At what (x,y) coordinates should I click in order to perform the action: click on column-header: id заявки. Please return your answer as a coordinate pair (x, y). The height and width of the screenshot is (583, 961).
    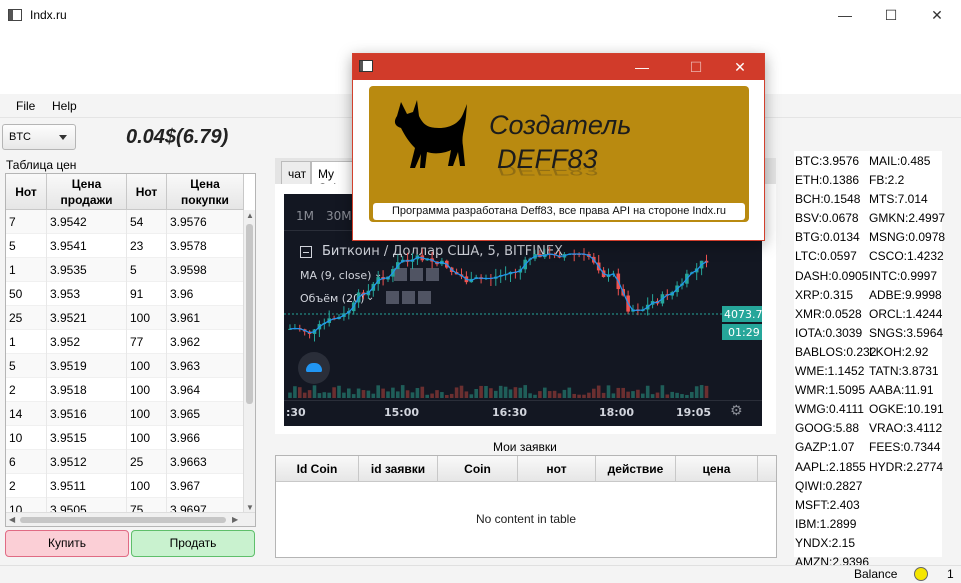
    Looking at the image, I should click on (398, 469).